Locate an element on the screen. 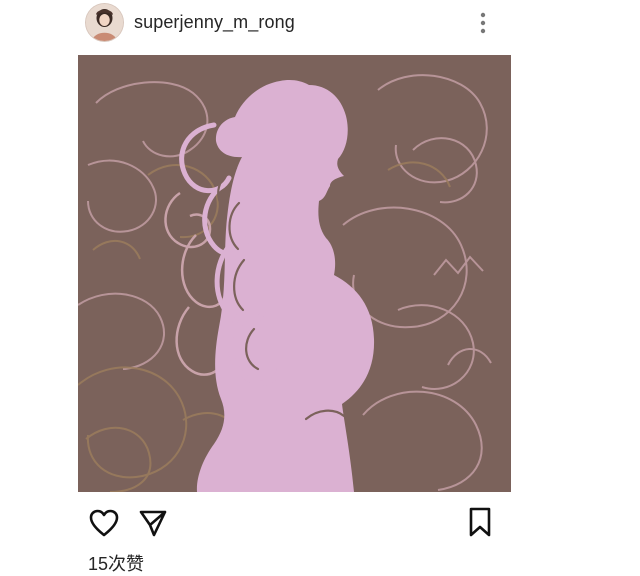 The image size is (640, 576). username: superjenny_m_rong is located at coordinates (214, 22).